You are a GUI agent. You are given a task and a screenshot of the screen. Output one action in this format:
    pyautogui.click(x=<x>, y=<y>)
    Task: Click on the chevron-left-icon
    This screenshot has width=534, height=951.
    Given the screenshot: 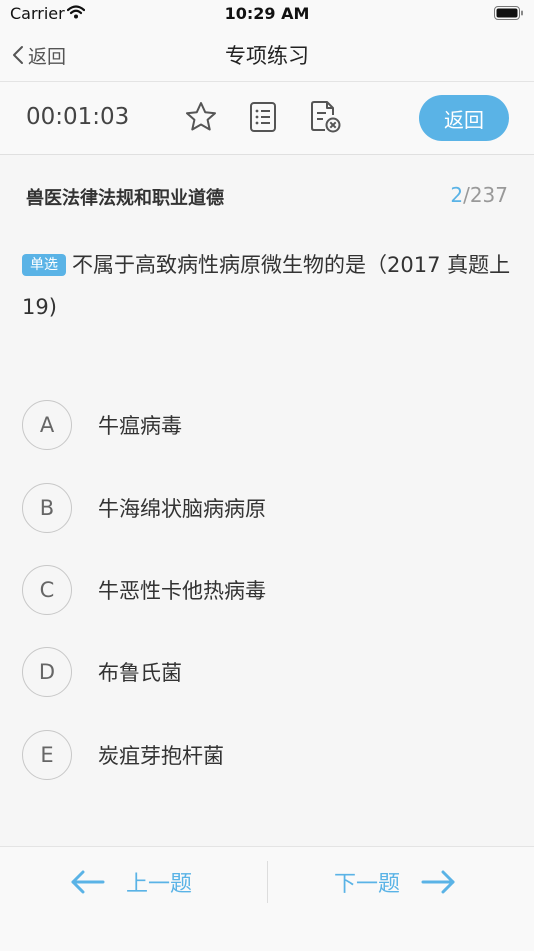 What is the action you would take?
    pyautogui.click(x=18, y=55)
    